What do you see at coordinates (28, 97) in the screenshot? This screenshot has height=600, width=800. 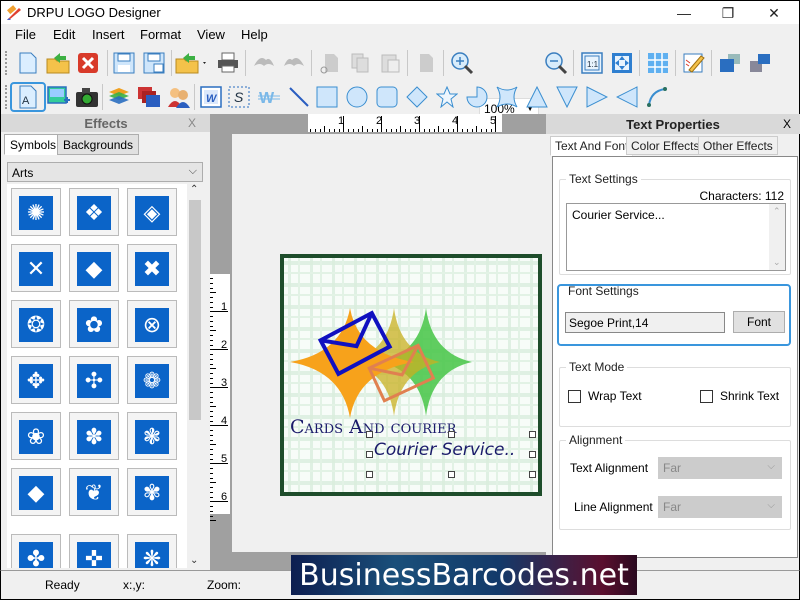 I see `add-text-icon: A` at bounding box center [28, 97].